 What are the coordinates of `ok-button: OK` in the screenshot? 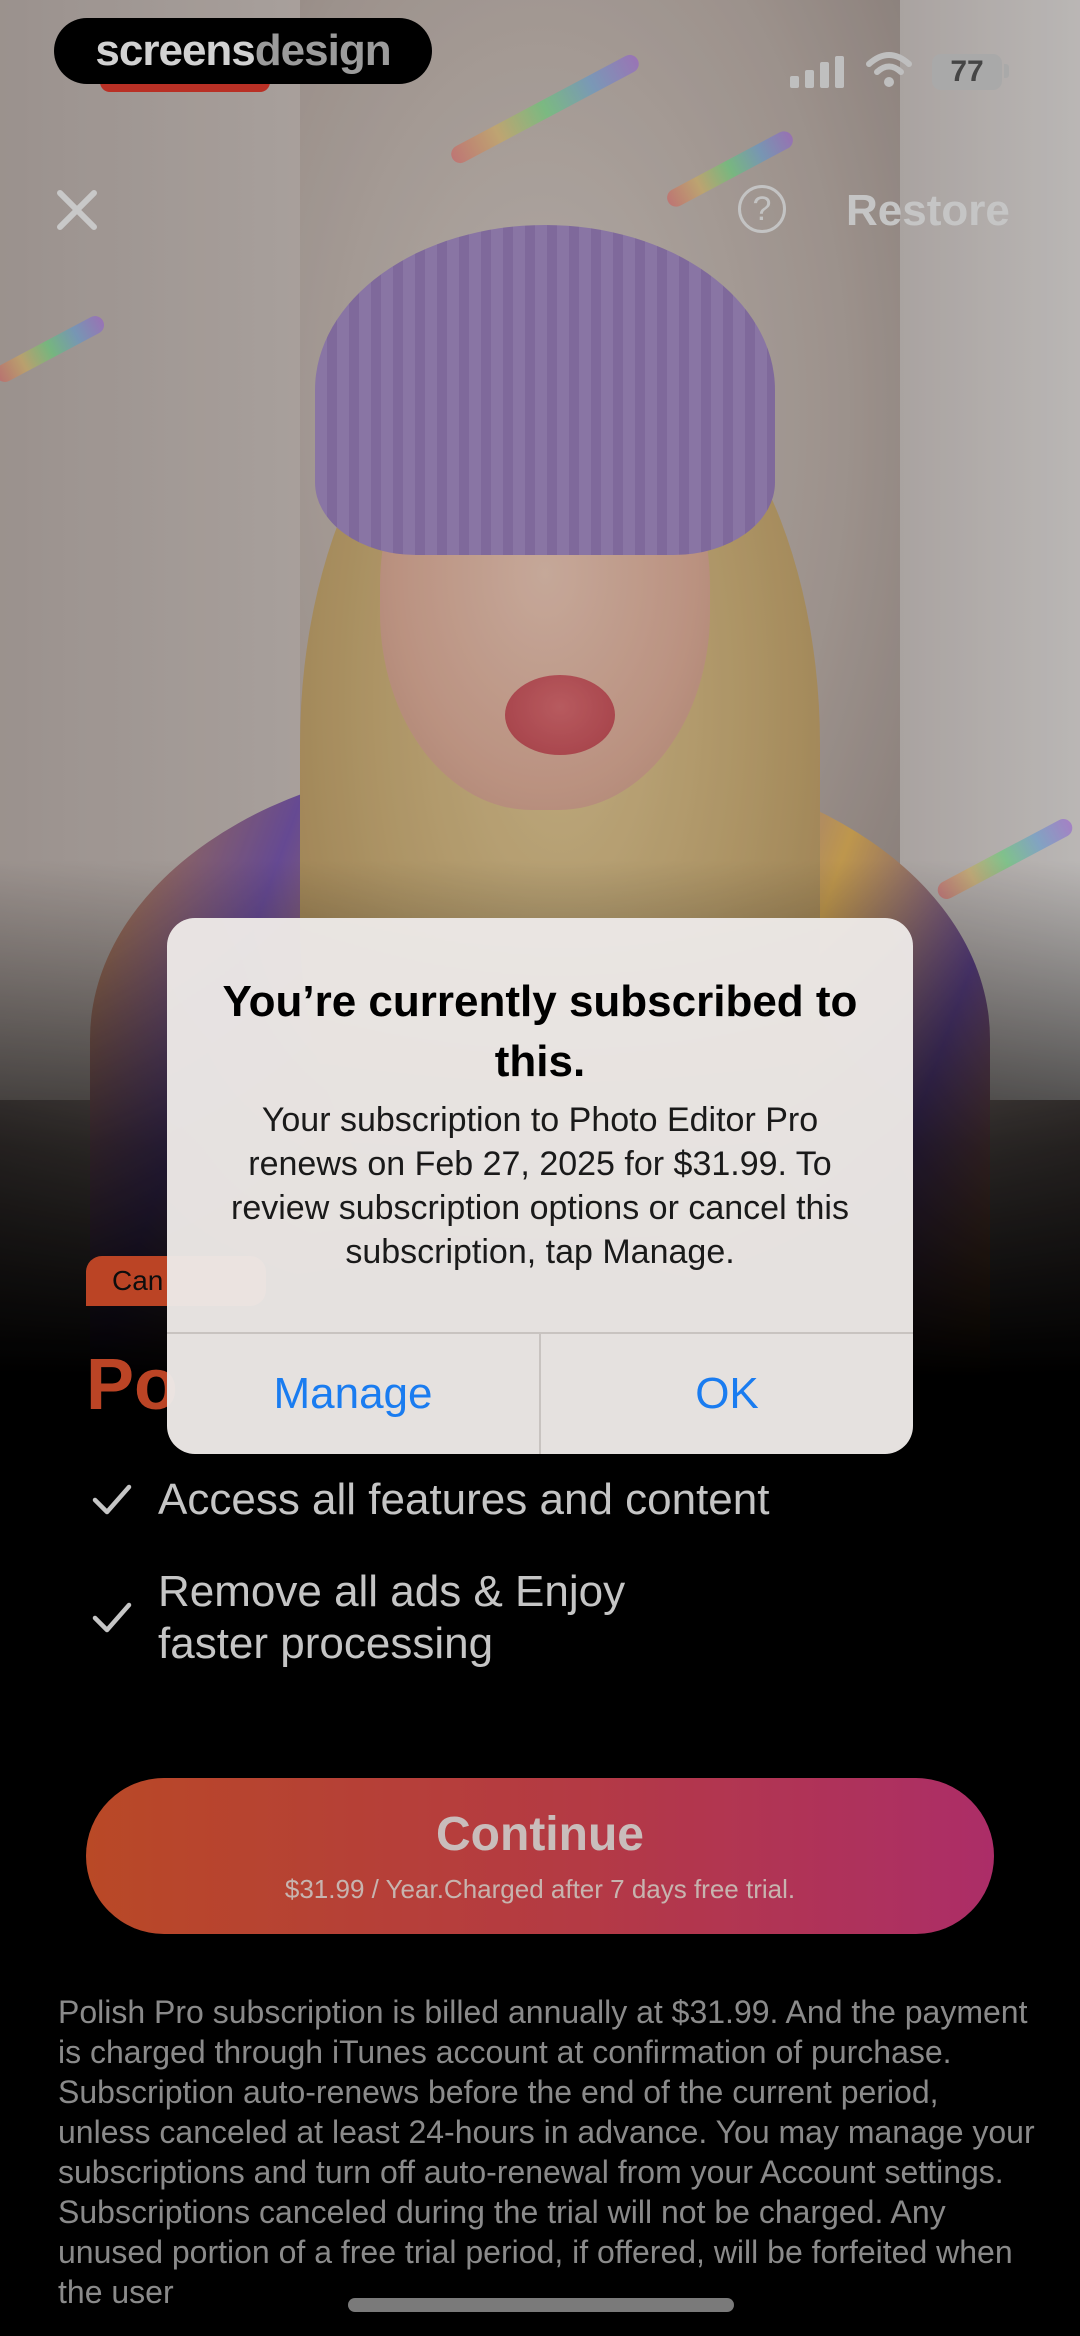 It's located at (727, 1394).